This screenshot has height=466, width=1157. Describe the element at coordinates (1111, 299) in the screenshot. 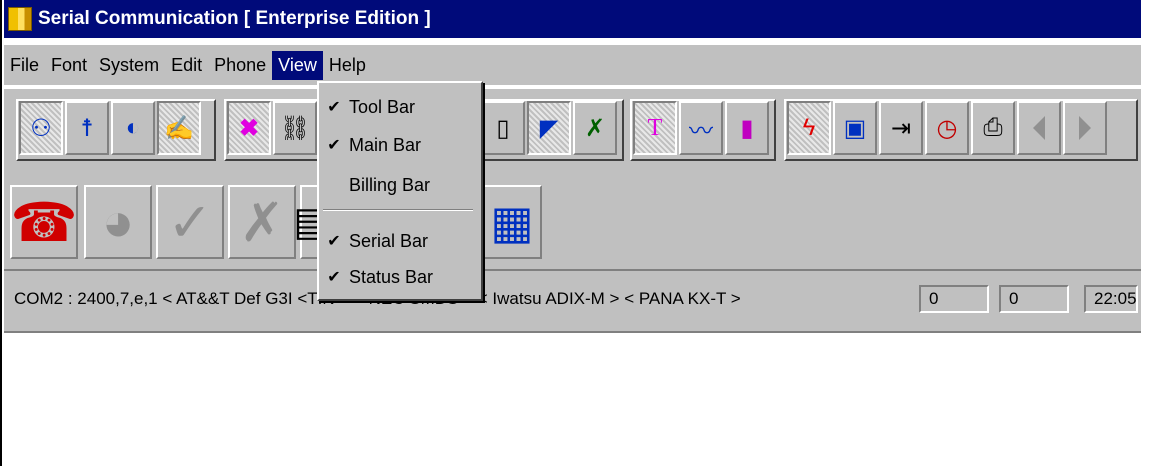

I see `status-time: 22:05` at that location.